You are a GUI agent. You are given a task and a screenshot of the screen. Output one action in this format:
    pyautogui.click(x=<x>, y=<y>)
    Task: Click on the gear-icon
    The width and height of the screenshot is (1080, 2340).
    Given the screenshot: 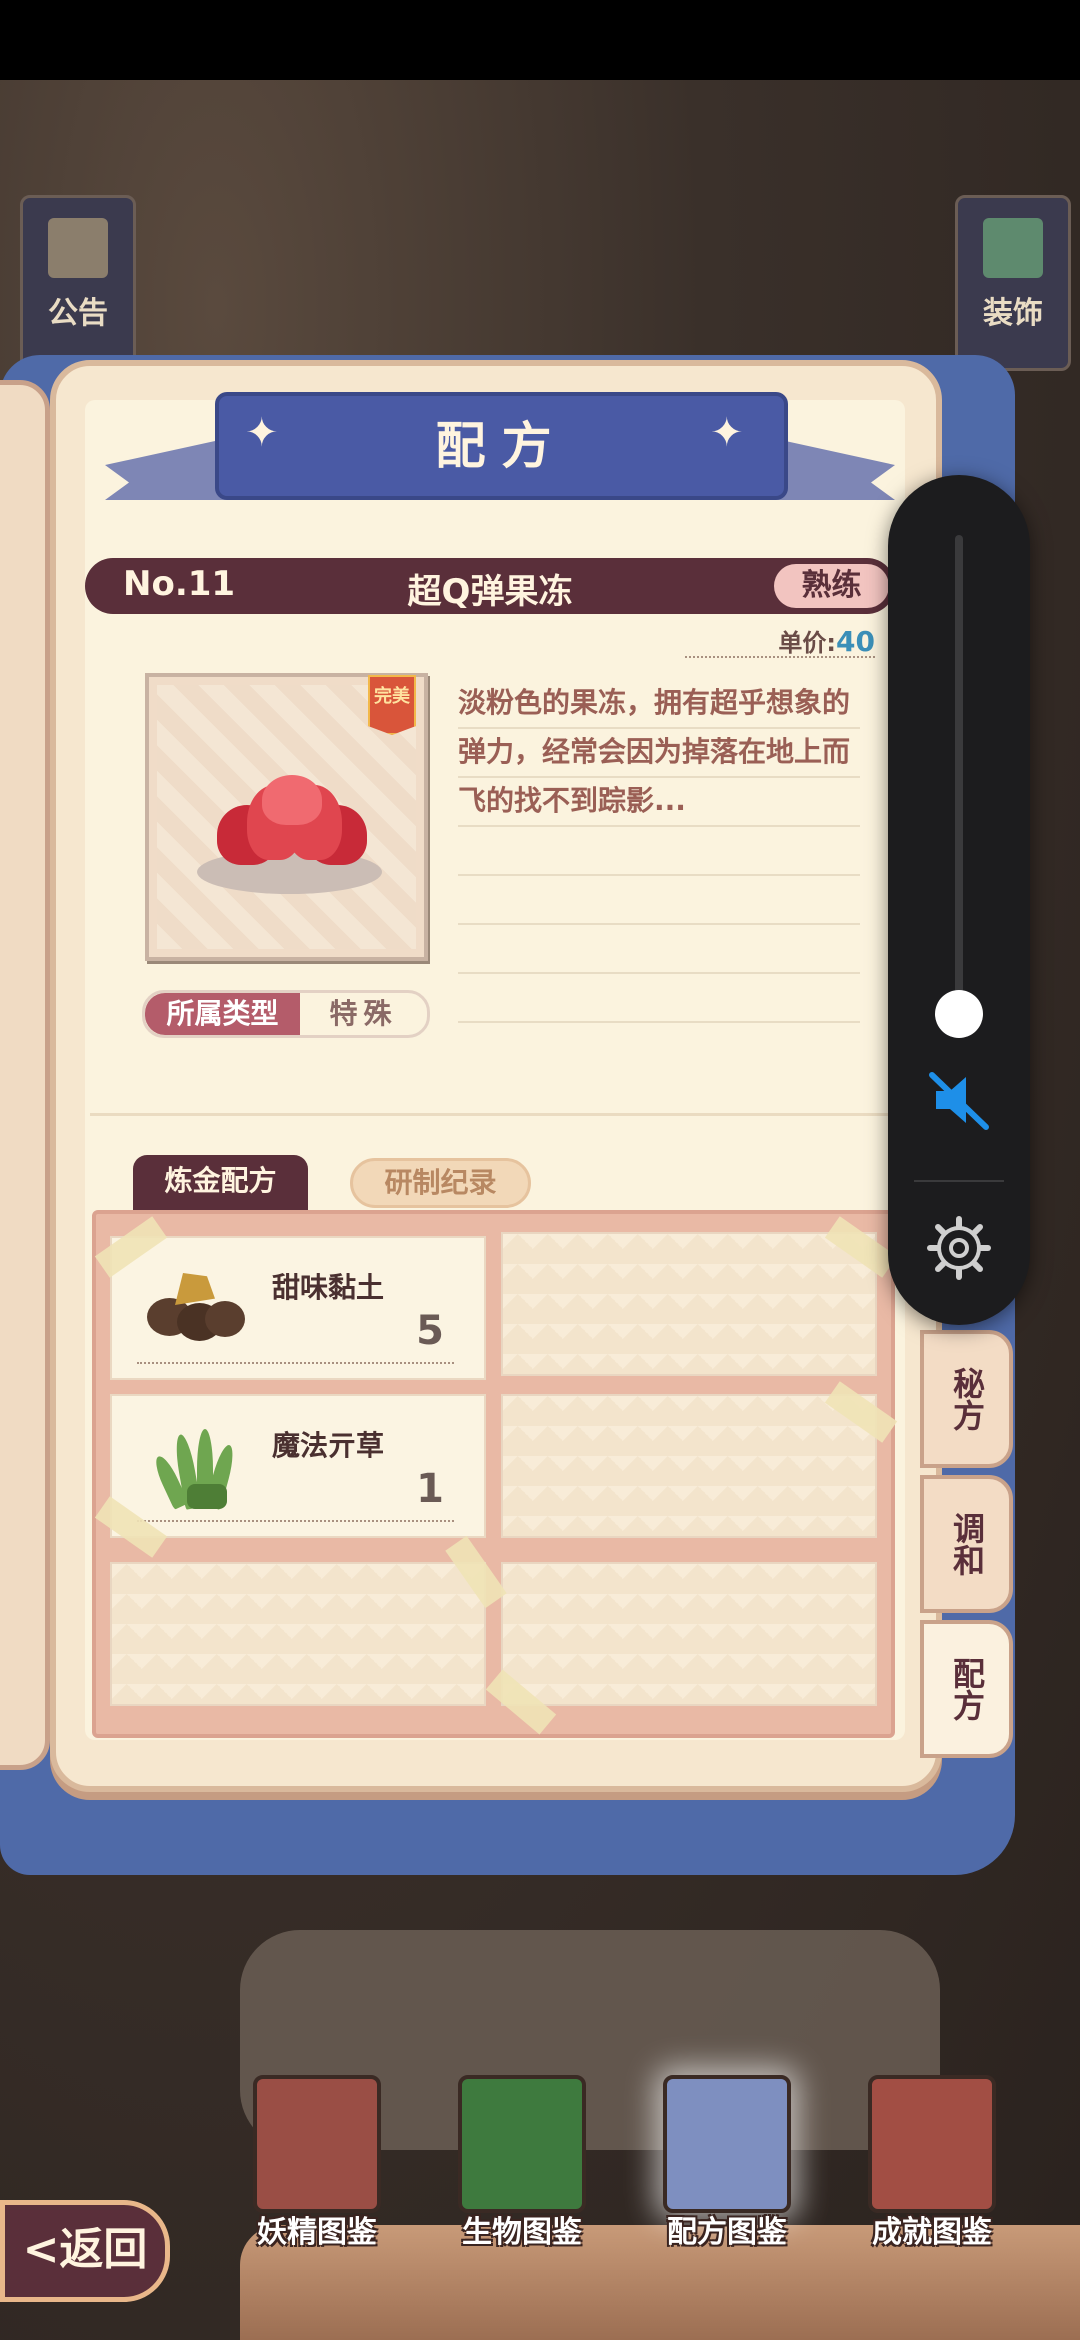 What is the action you would take?
    pyautogui.click(x=959, y=1248)
    